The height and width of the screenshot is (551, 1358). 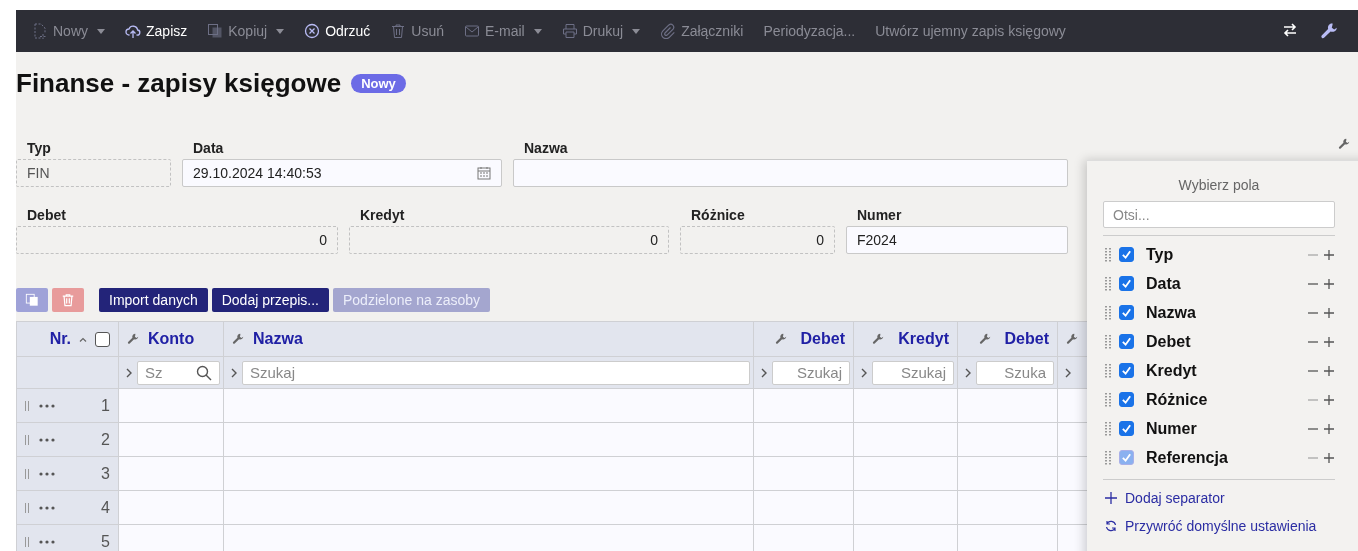 What do you see at coordinates (484, 173) in the screenshot?
I see `calendar-icon` at bounding box center [484, 173].